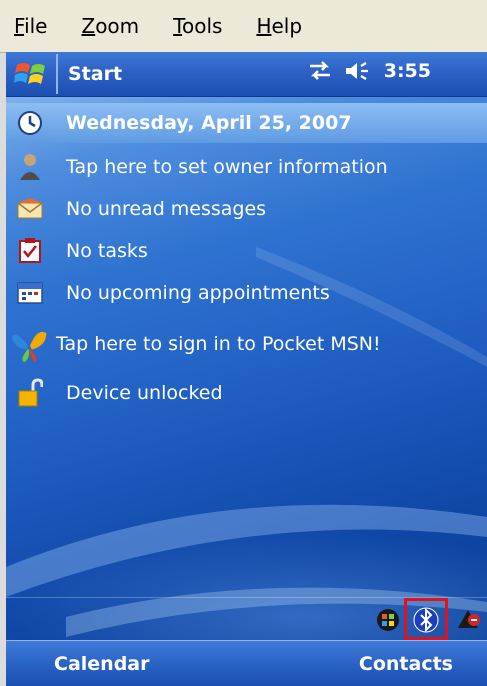  I want to click on tasks-row: No tasks, so click(246, 251).